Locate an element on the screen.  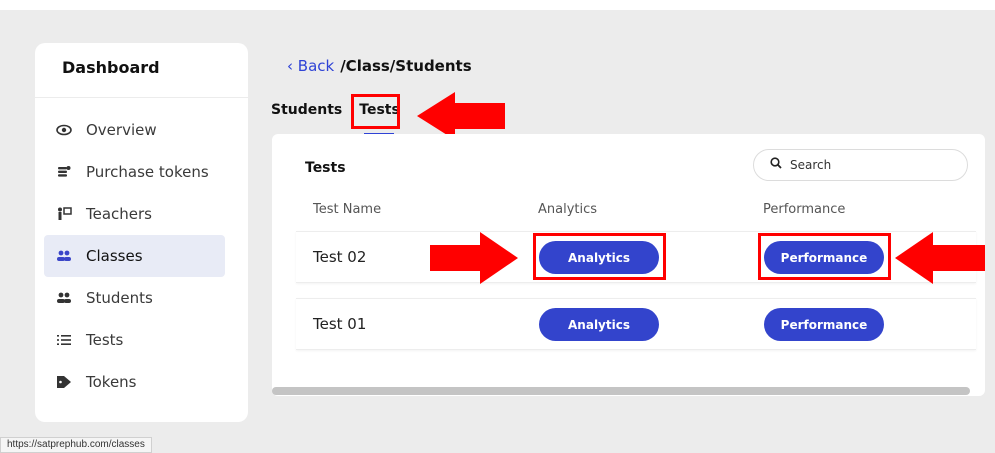
card-title: Tests is located at coordinates (325, 168).